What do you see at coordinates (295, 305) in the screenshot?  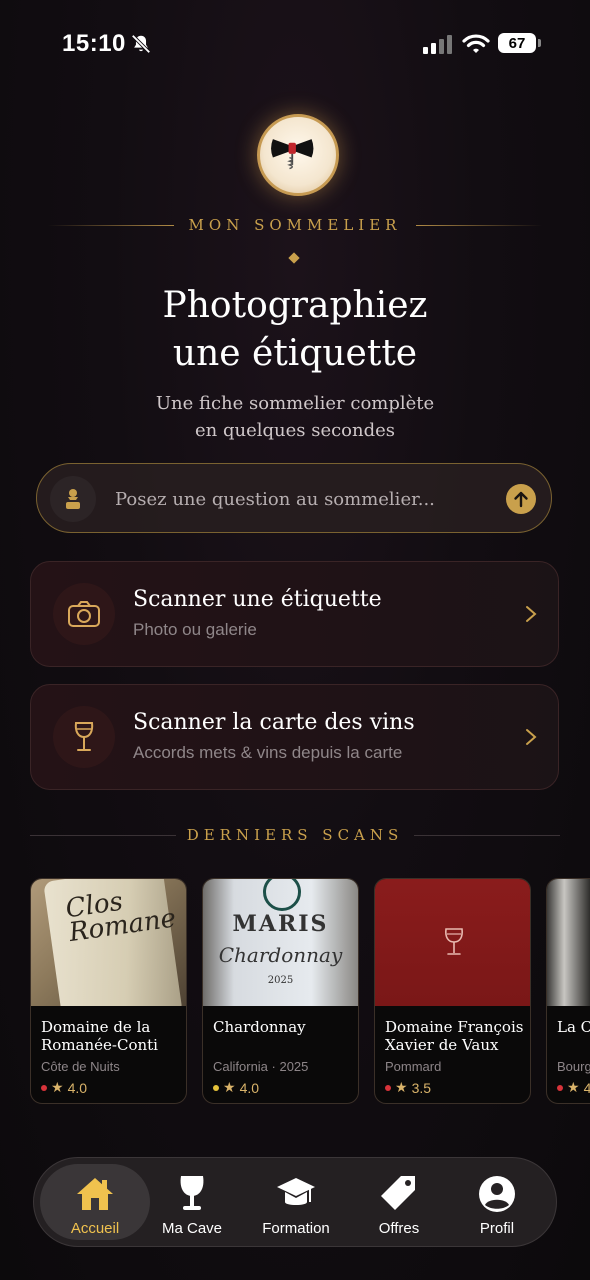 I see `page-title-line-1: Photographiez` at bounding box center [295, 305].